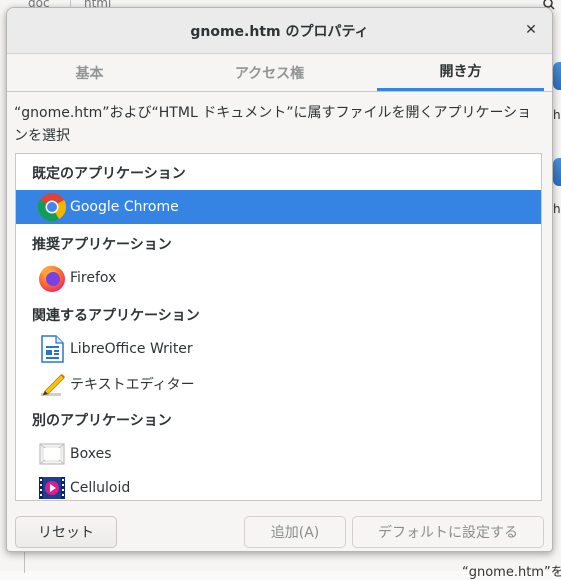 This screenshot has width=561, height=580. What do you see at coordinates (278, 384) in the screenshot?
I see `app-row-text-editor: テキストエディター` at bounding box center [278, 384].